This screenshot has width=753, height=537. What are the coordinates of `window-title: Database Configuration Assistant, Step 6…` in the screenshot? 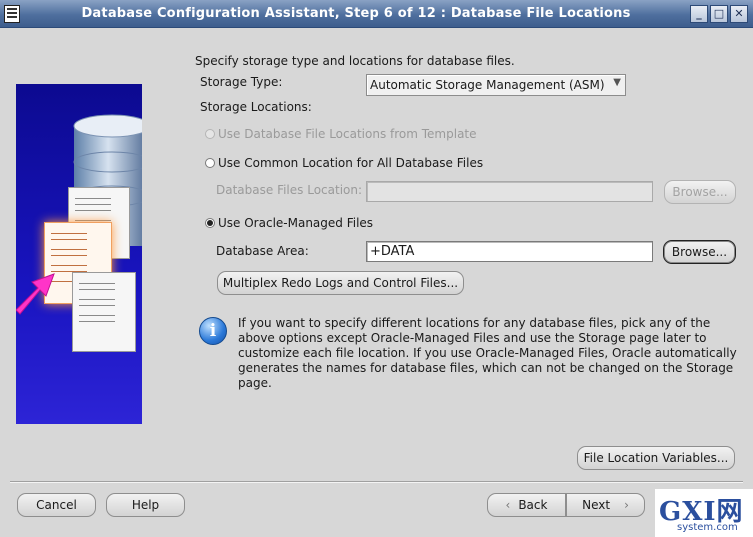 It's located at (356, 13).